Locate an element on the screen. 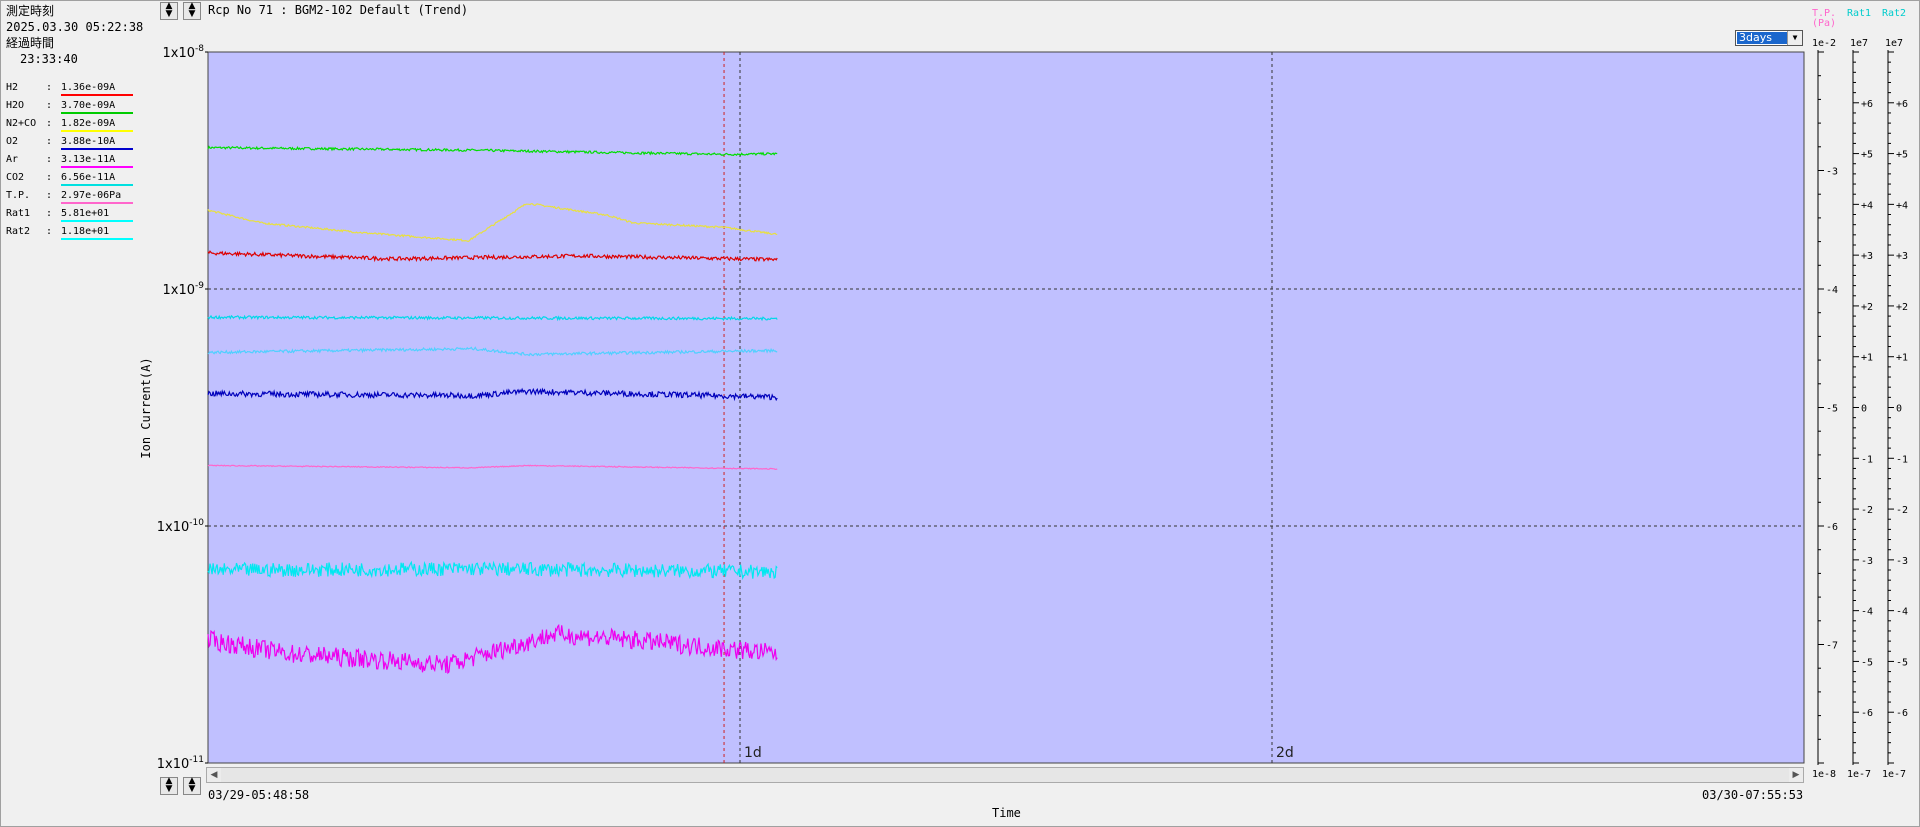  spin-button-c: ▲ ▼ is located at coordinates (169, 786).